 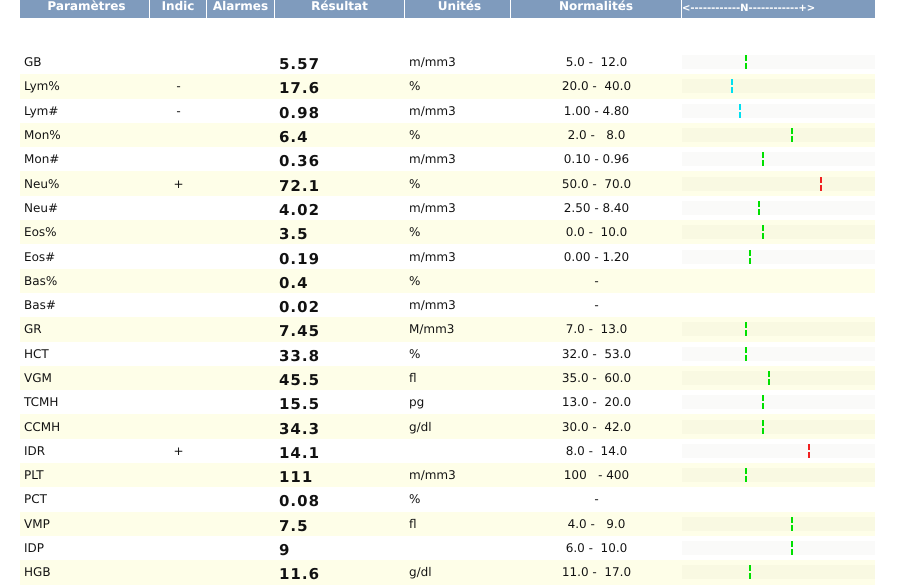 I want to click on table-cell-text: Neu#, so click(x=41, y=207).